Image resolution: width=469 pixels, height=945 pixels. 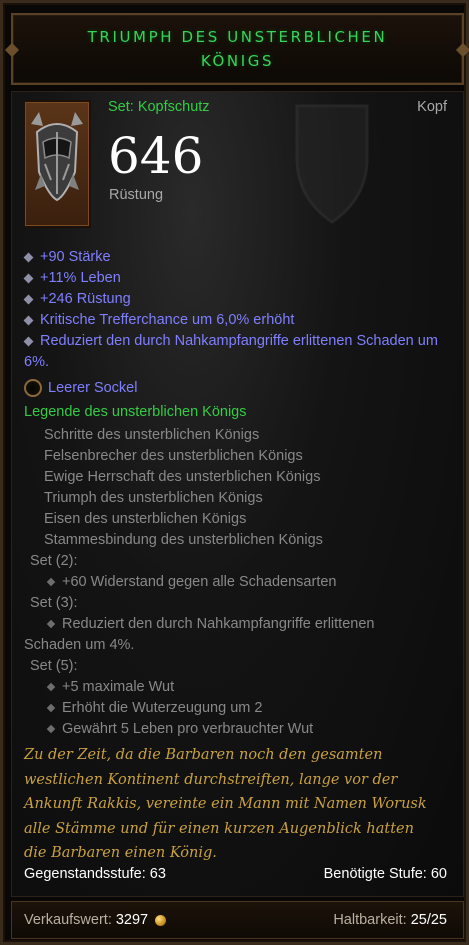 I want to click on armor-shield-icon, so click(x=332, y=164).